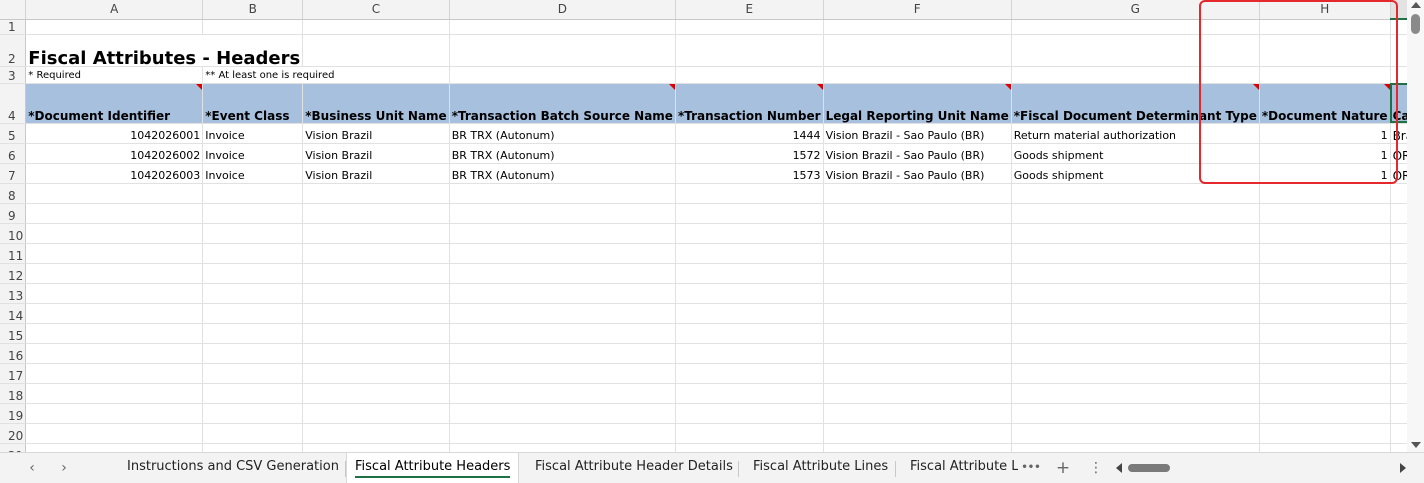 This screenshot has width=1424, height=483. Describe the element at coordinates (1135, 103) in the screenshot. I see `header-cell-fiscal-document-determinant: *Fiscal Document Determinant Type` at that location.